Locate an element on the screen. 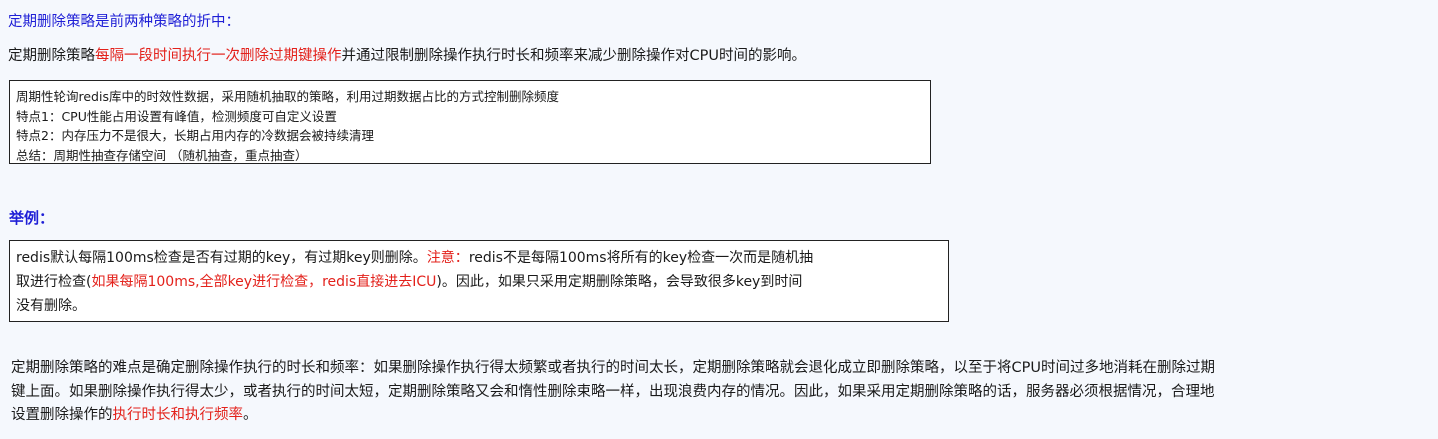  section-heading: 定期删除策略是前两种策略的折中： is located at coordinates (124, 22).